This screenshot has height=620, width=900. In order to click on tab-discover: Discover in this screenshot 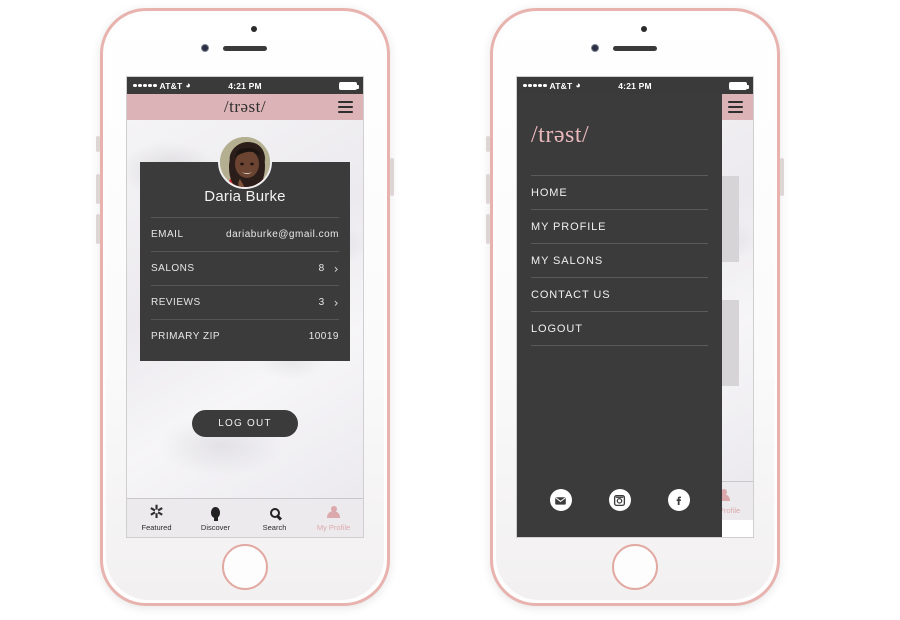, I will do `click(215, 518)`.